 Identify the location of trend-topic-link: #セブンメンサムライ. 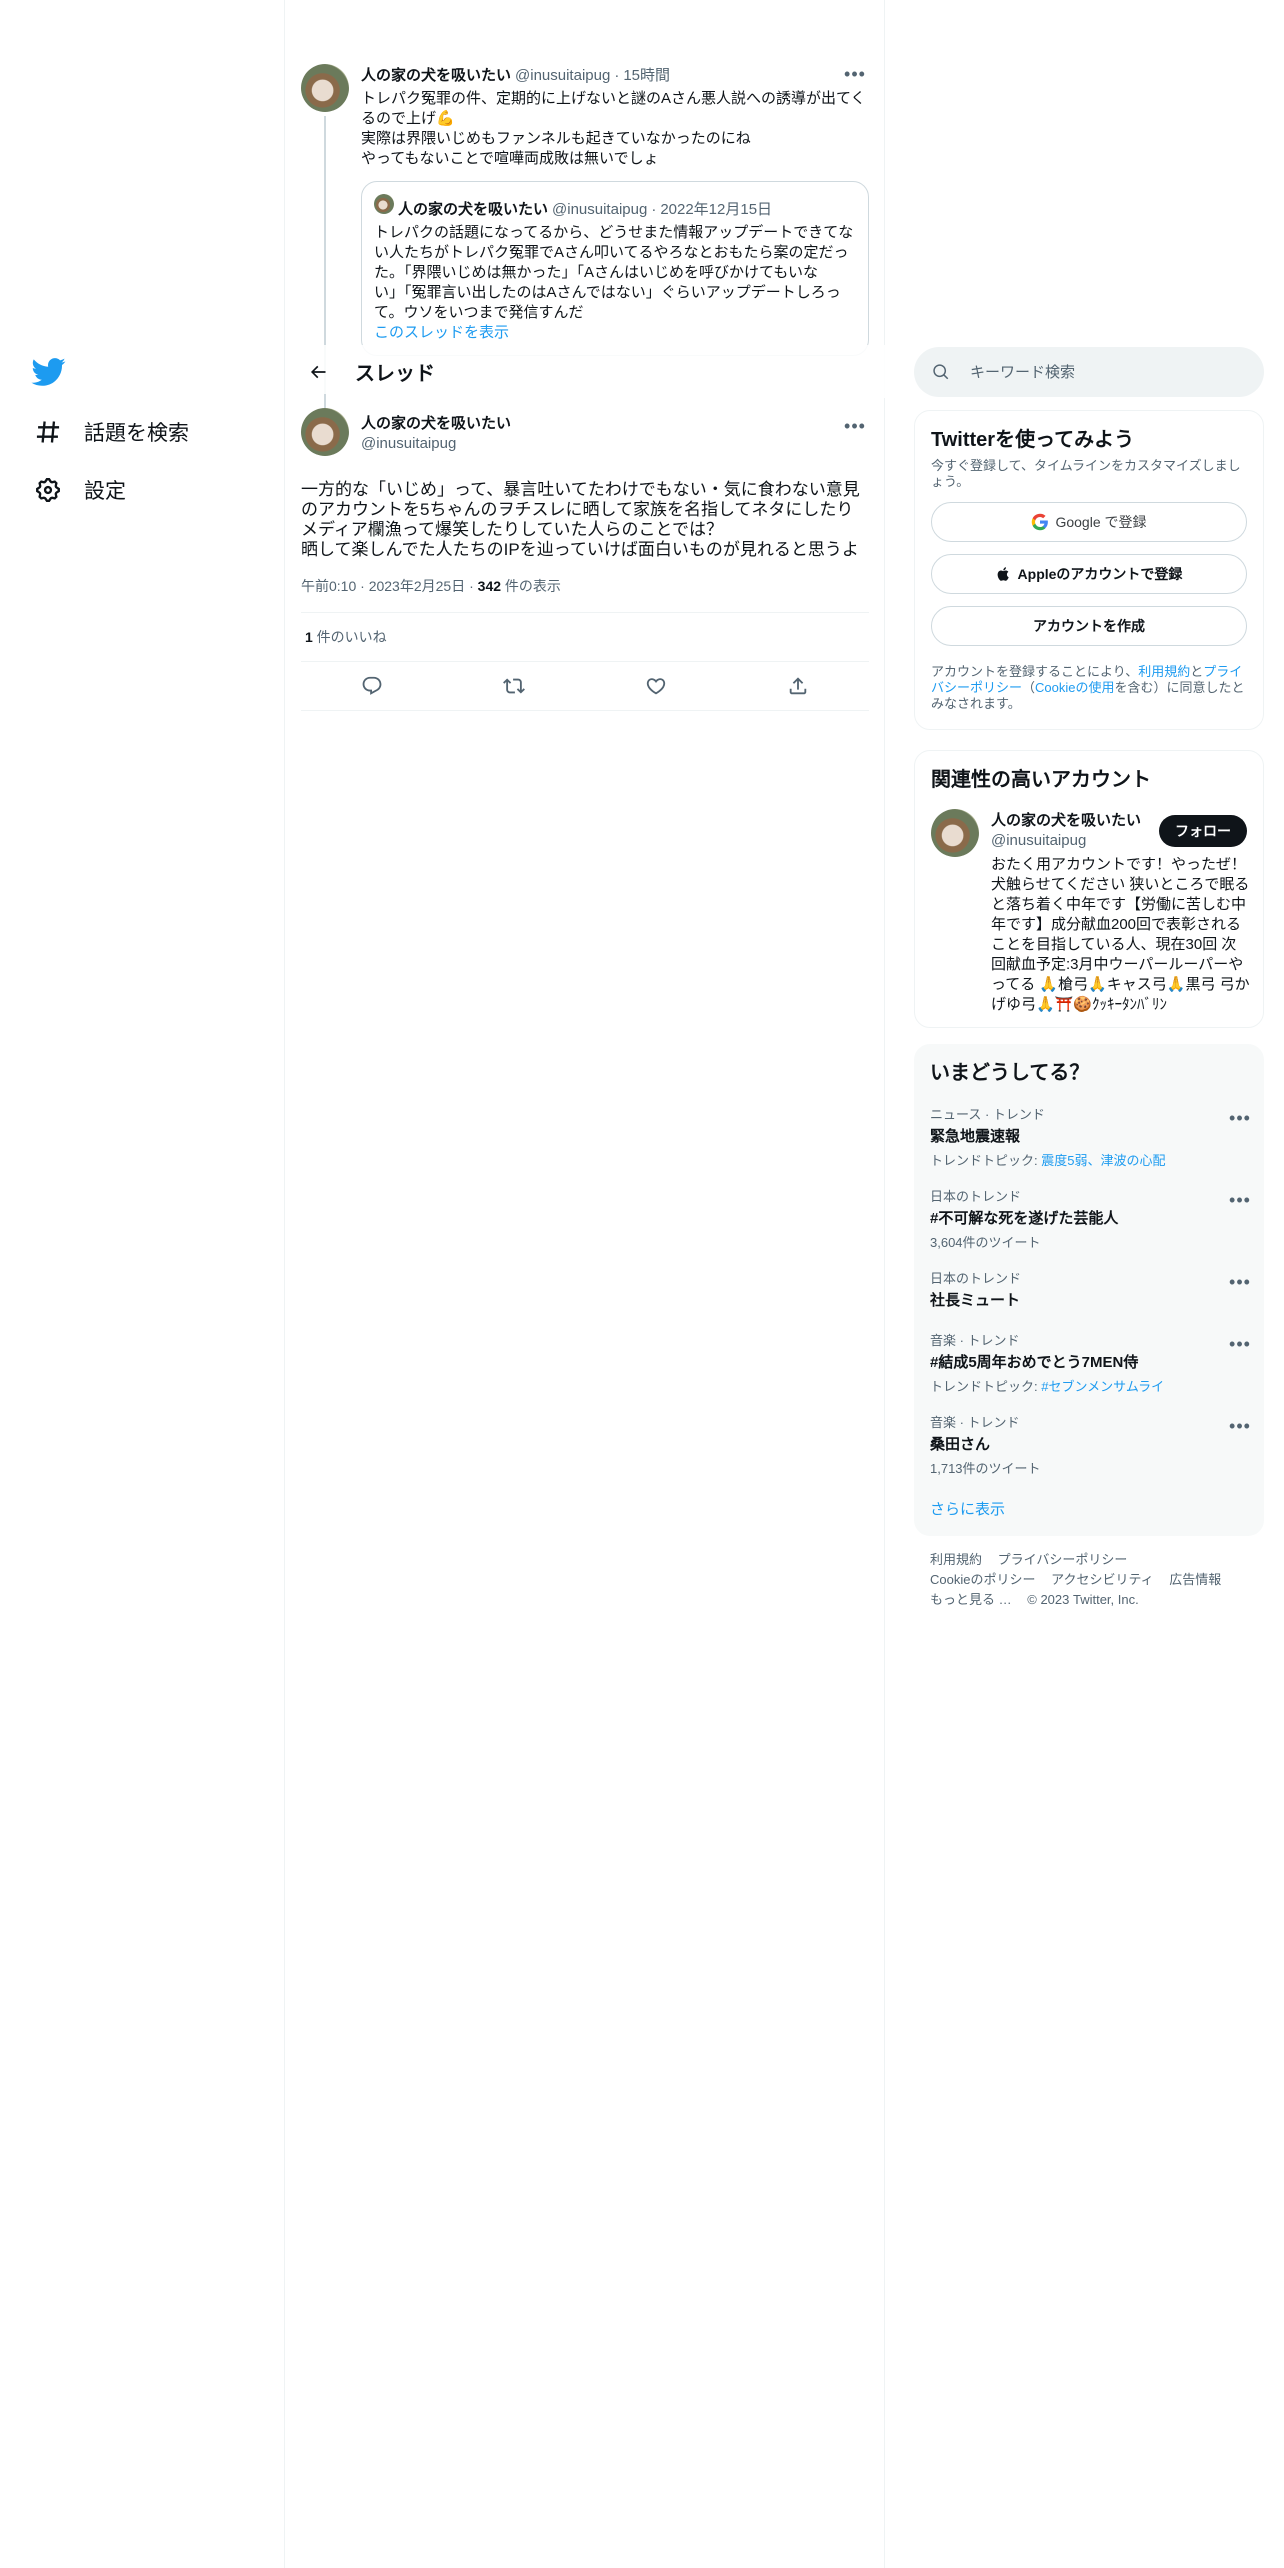
(1102, 1386).